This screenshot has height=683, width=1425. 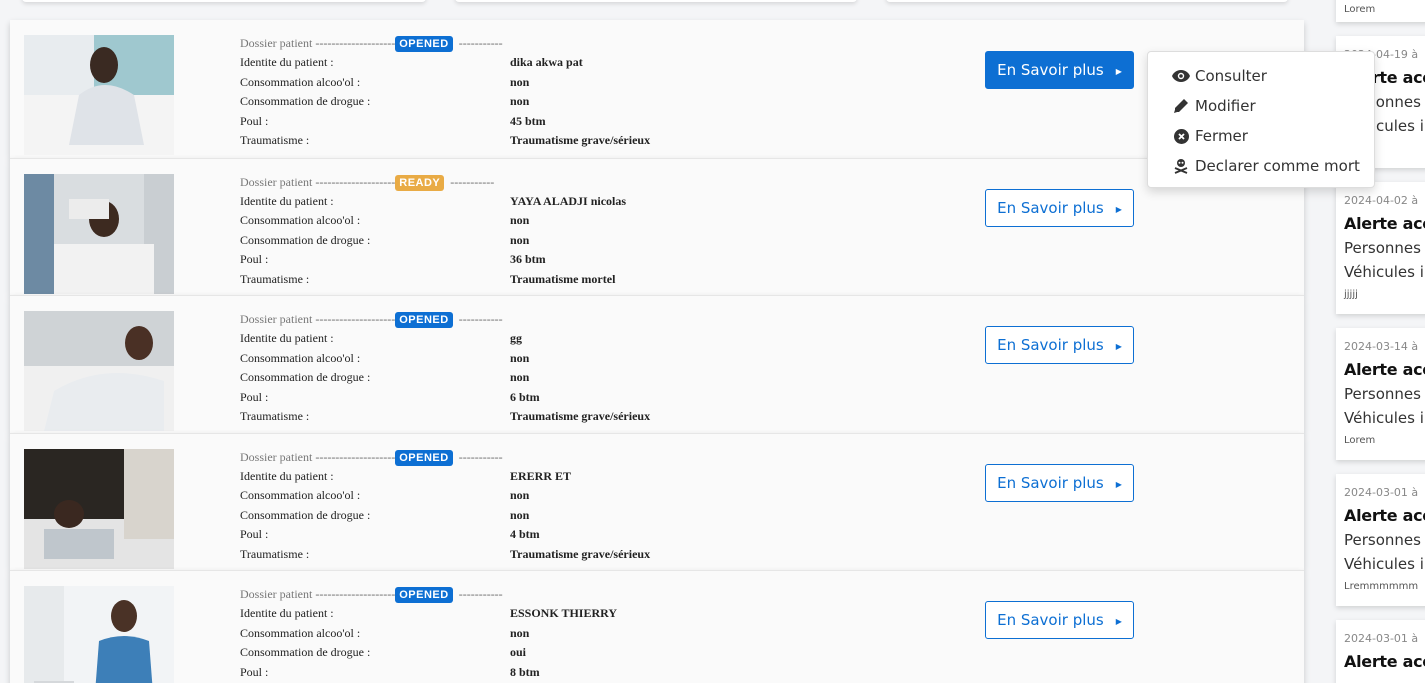 What do you see at coordinates (1261, 136) in the screenshot?
I see `menu-item-fermer: Fermer` at bounding box center [1261, 136].